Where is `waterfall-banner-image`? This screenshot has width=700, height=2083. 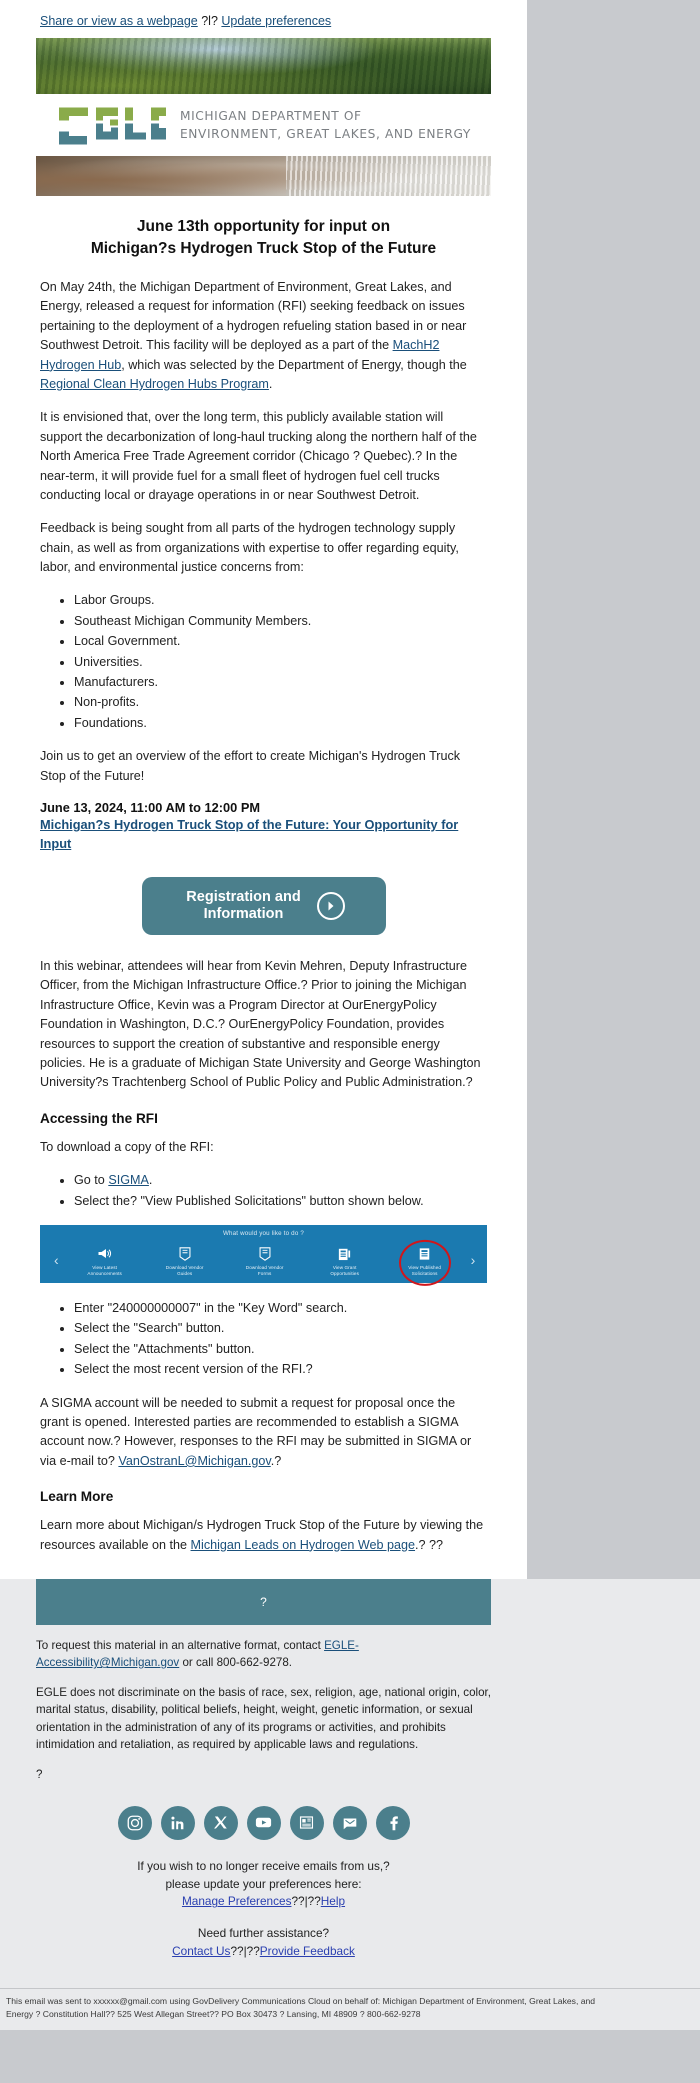 waterfall-banner-image is located at coordinates (263, 176).